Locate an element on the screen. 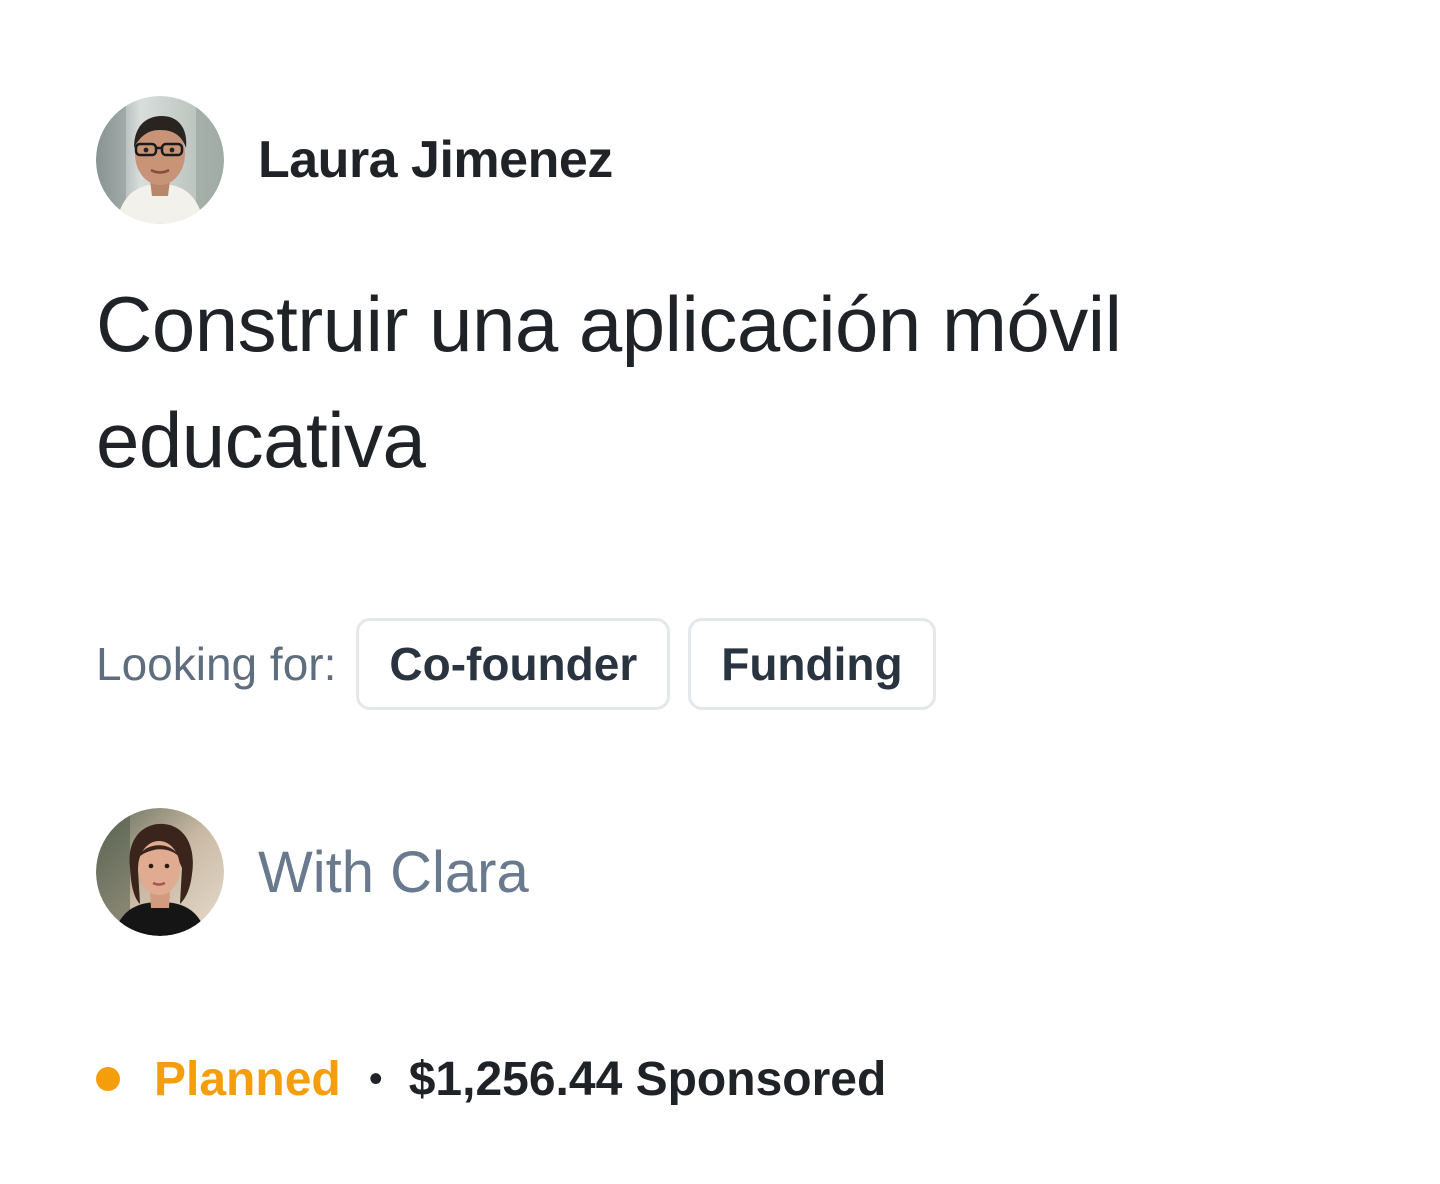 The height and width of the screenshot is (1184, 1440). looking-for-row: Looking for: Co-founder Funding is located at coordinates (721, 664).